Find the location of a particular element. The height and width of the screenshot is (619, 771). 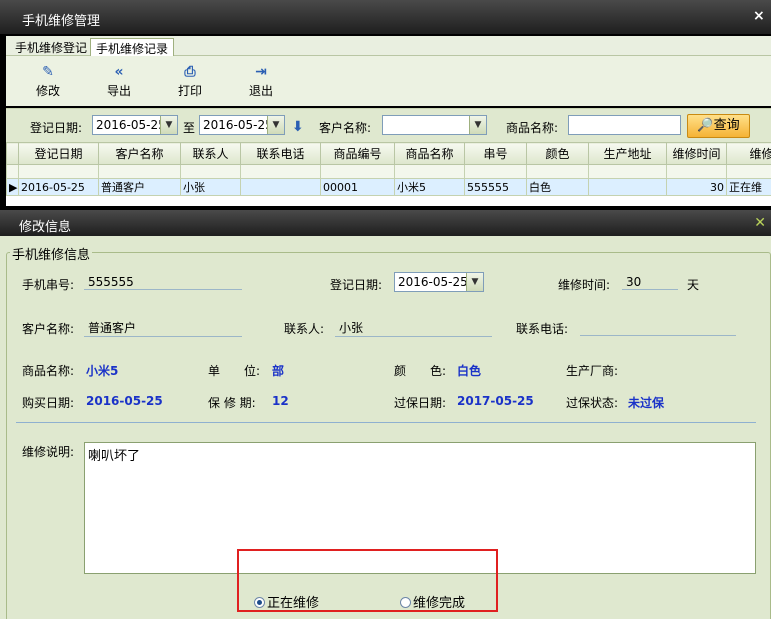

phone-label: 联系电话: is located at coordinates (542, 329).